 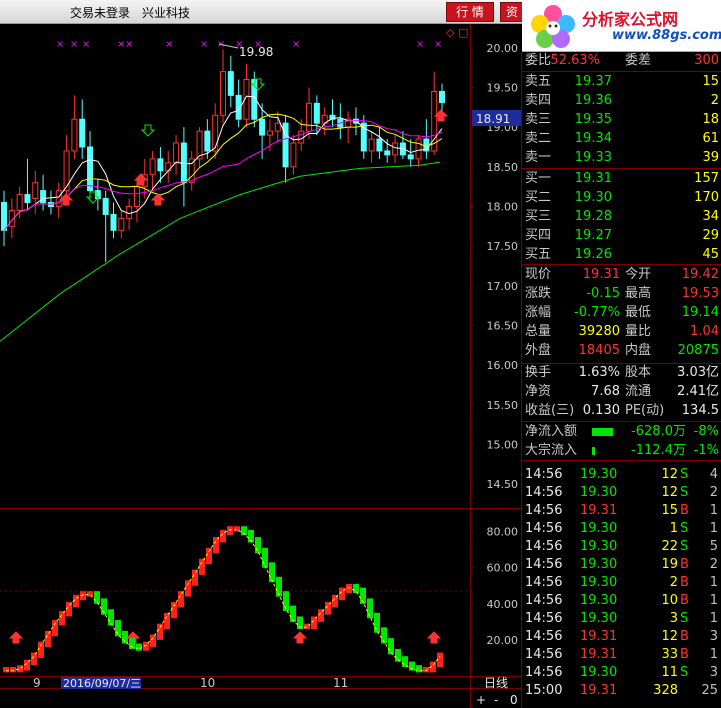 What do you see at coordinates (665, 690) in the screenshot?
I see `tick-volume: 328` at bounding box center [665, 690].